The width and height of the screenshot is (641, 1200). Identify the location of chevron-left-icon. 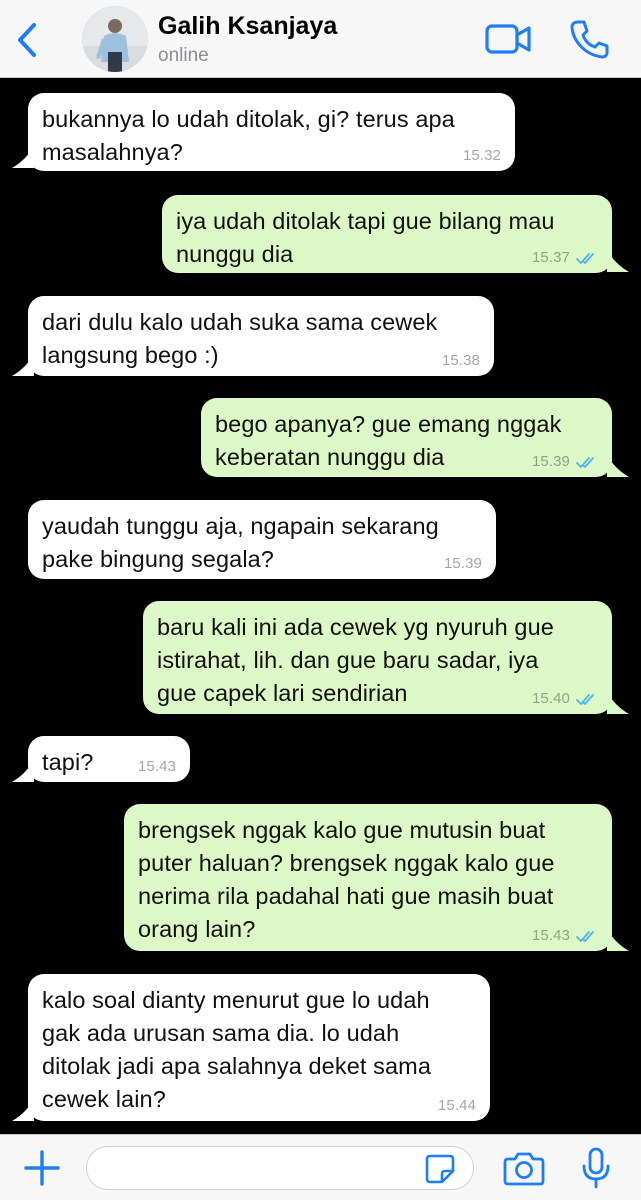
(27, 40).